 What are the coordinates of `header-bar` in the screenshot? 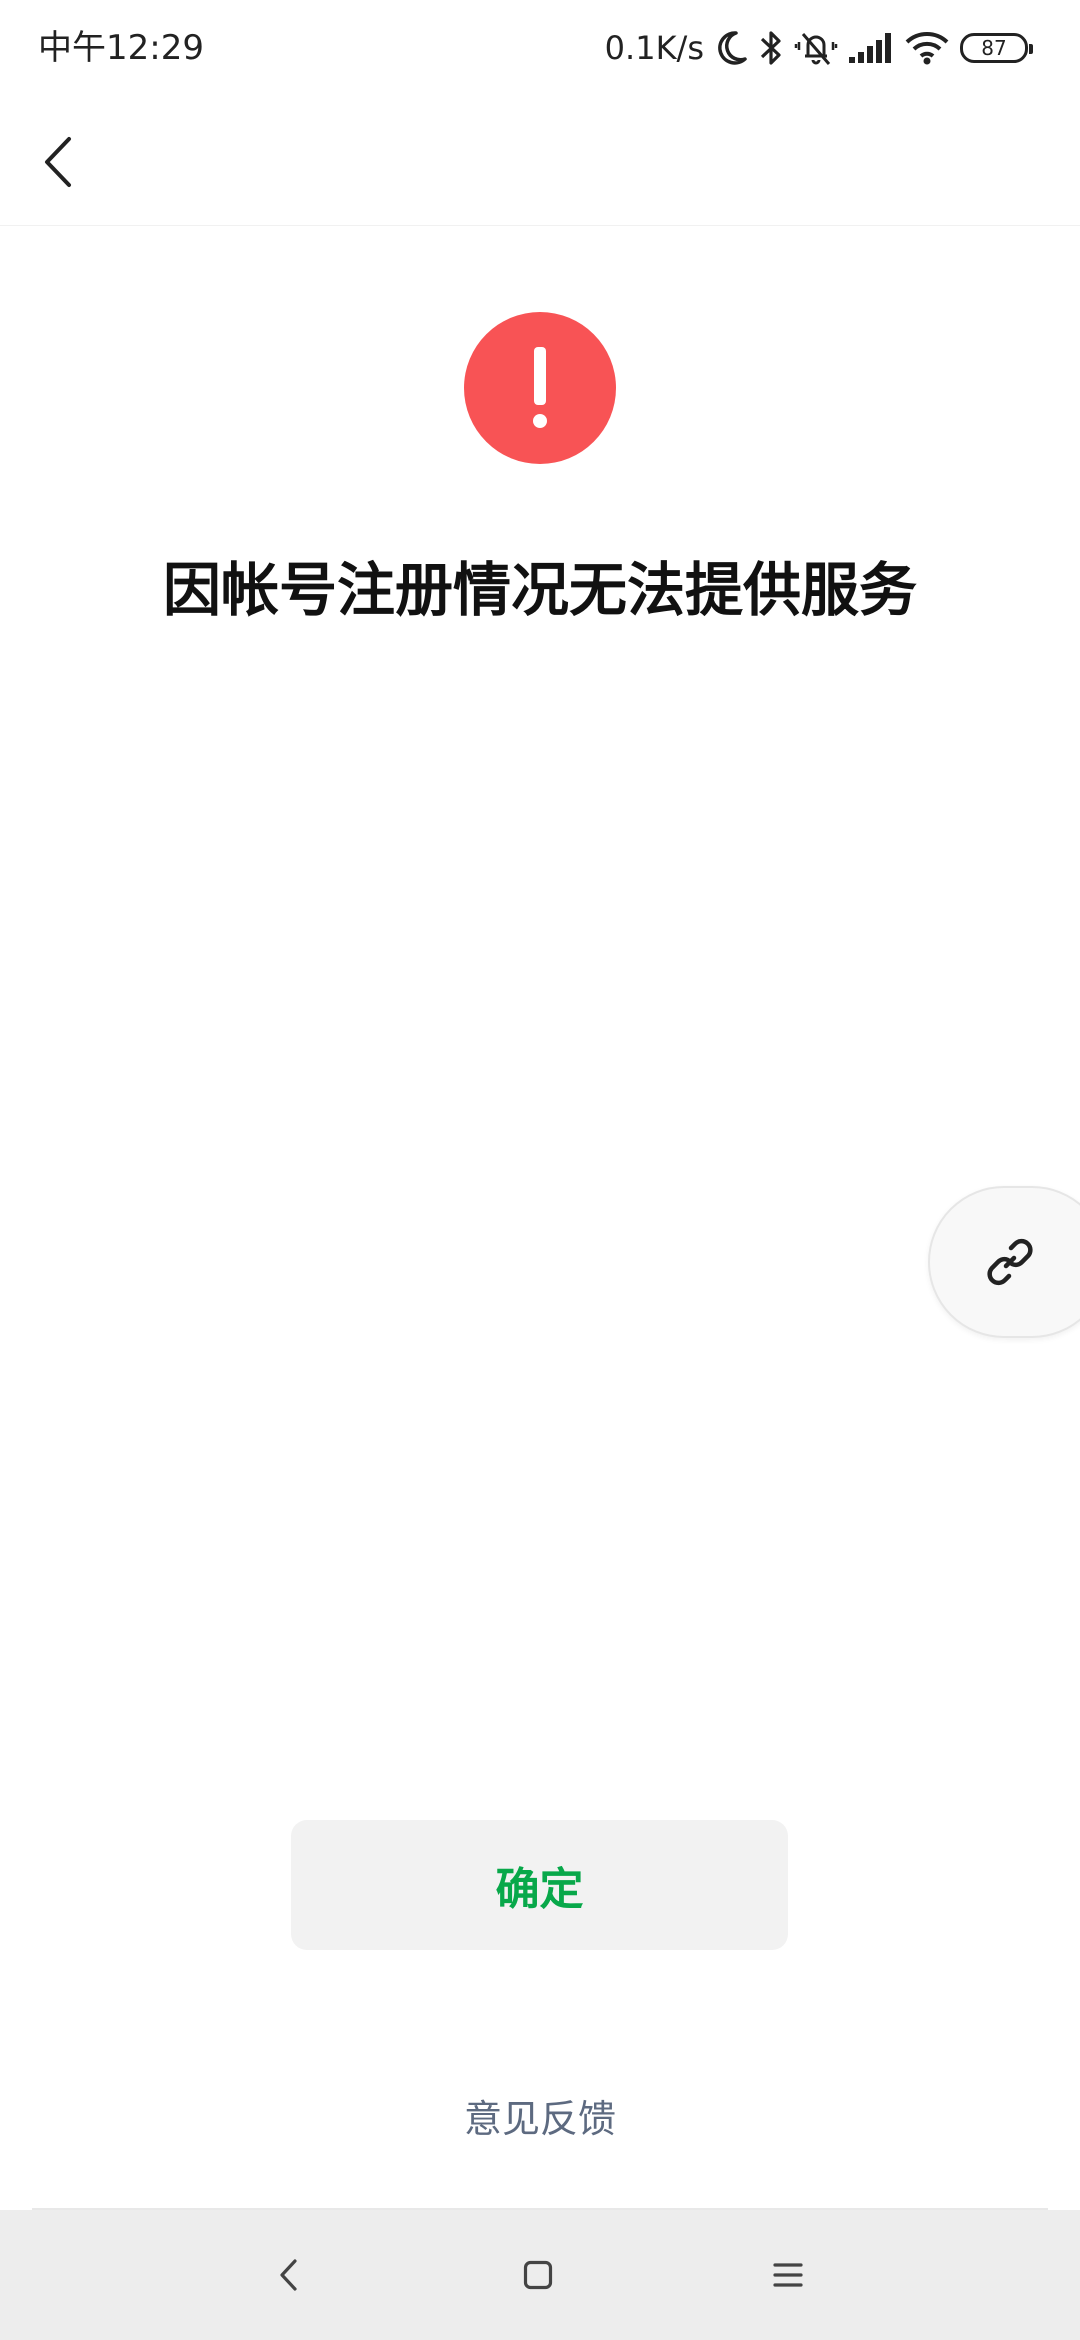 It's located at (540, 161).